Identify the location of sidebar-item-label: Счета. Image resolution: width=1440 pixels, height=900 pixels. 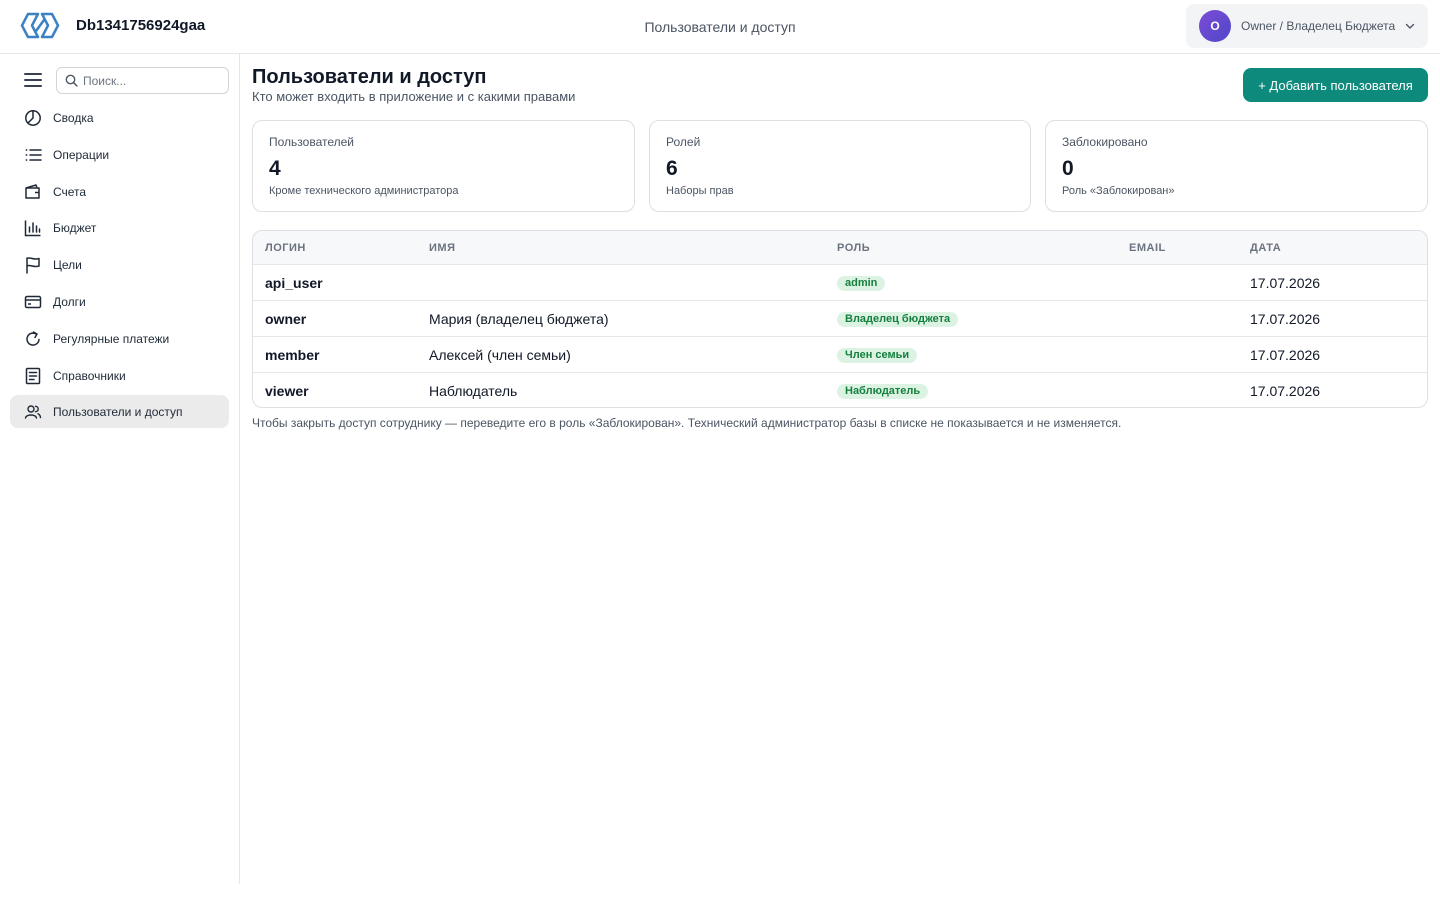
(70, 191).